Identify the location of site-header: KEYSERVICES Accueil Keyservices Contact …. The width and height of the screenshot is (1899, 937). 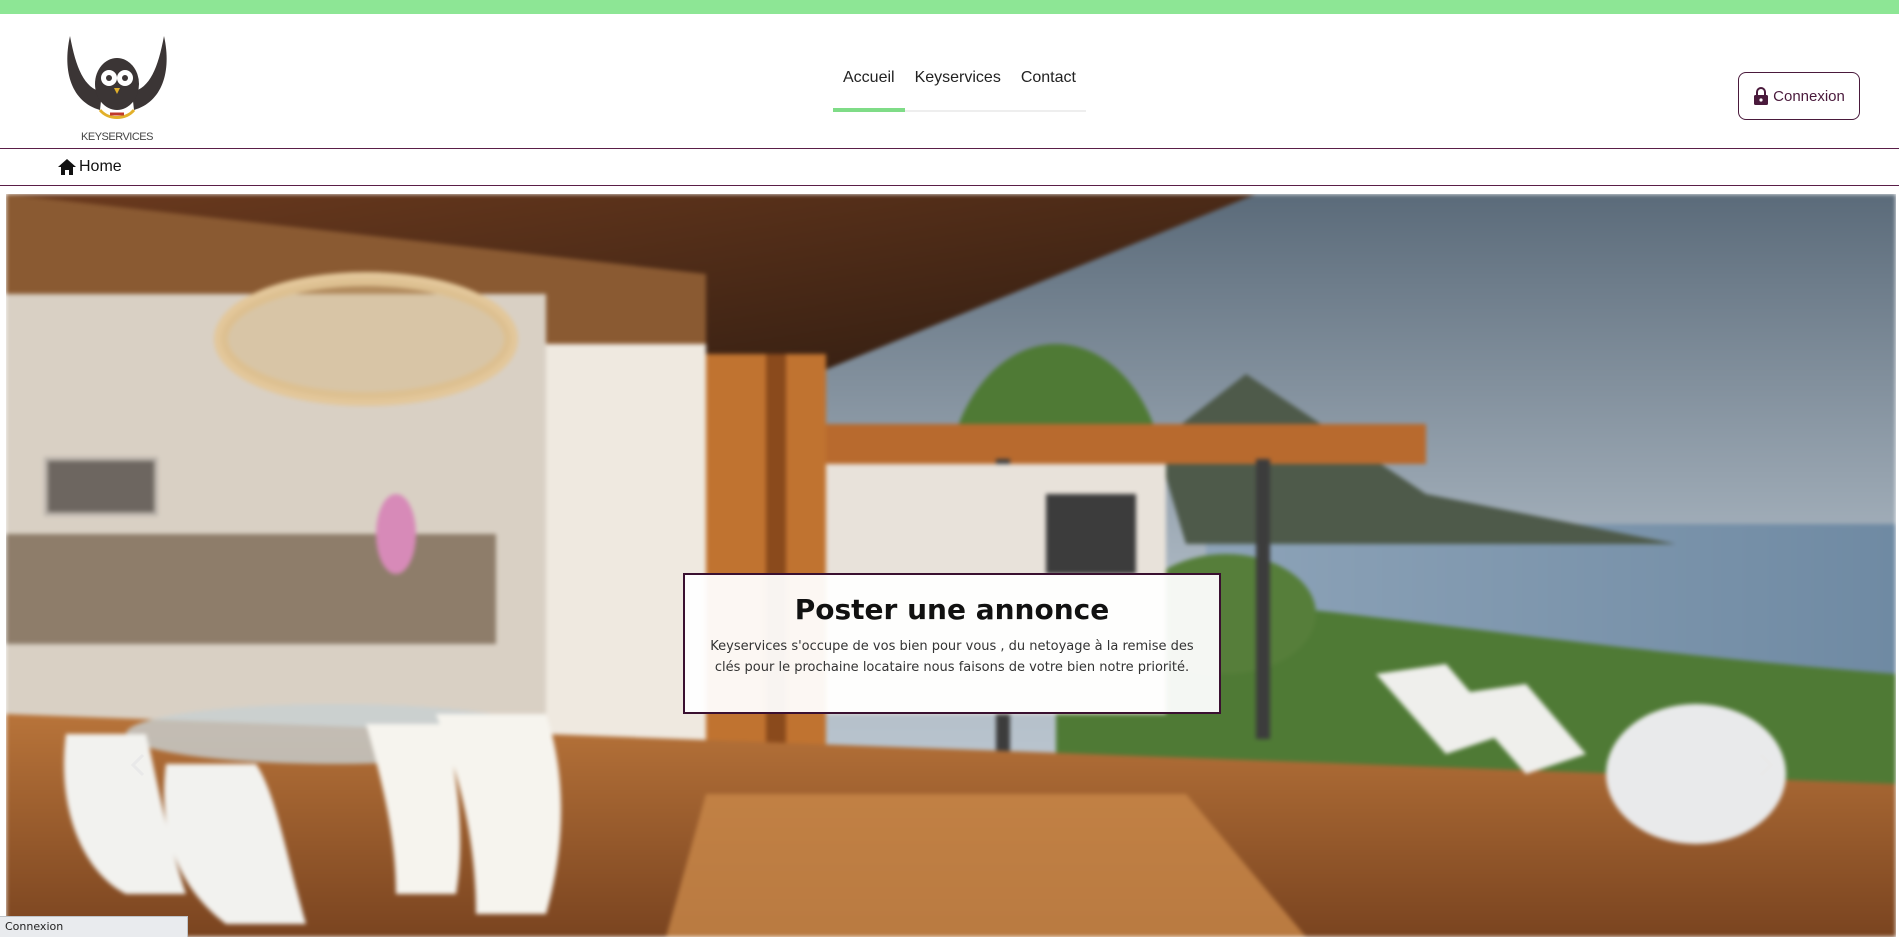
(949, 81).